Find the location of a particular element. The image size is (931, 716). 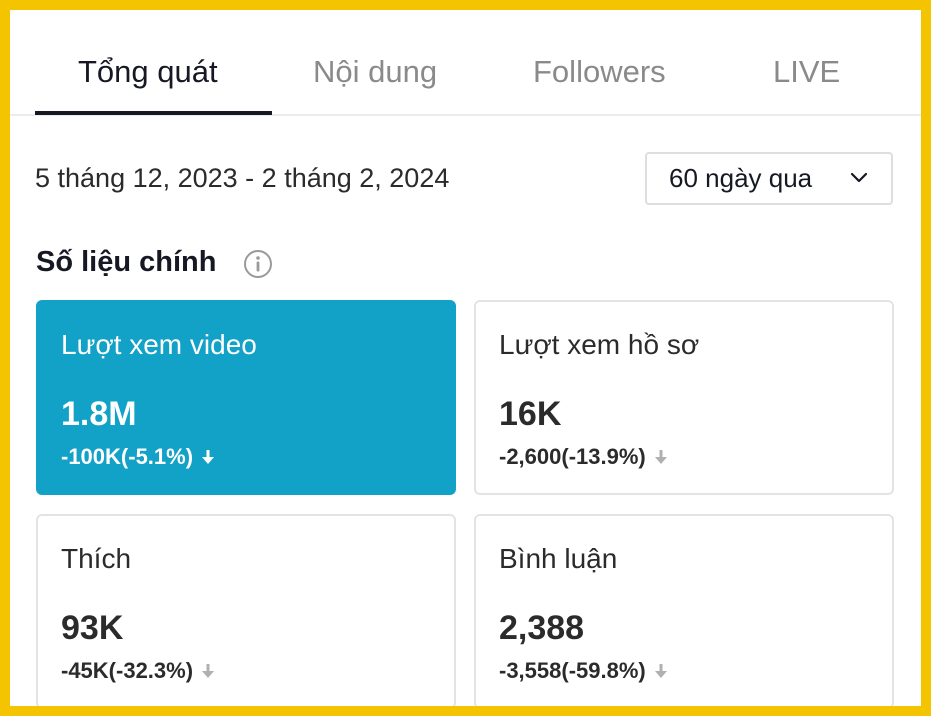

metric-change-text: -100K(-5.1%) is located at coordinates (127, 456).